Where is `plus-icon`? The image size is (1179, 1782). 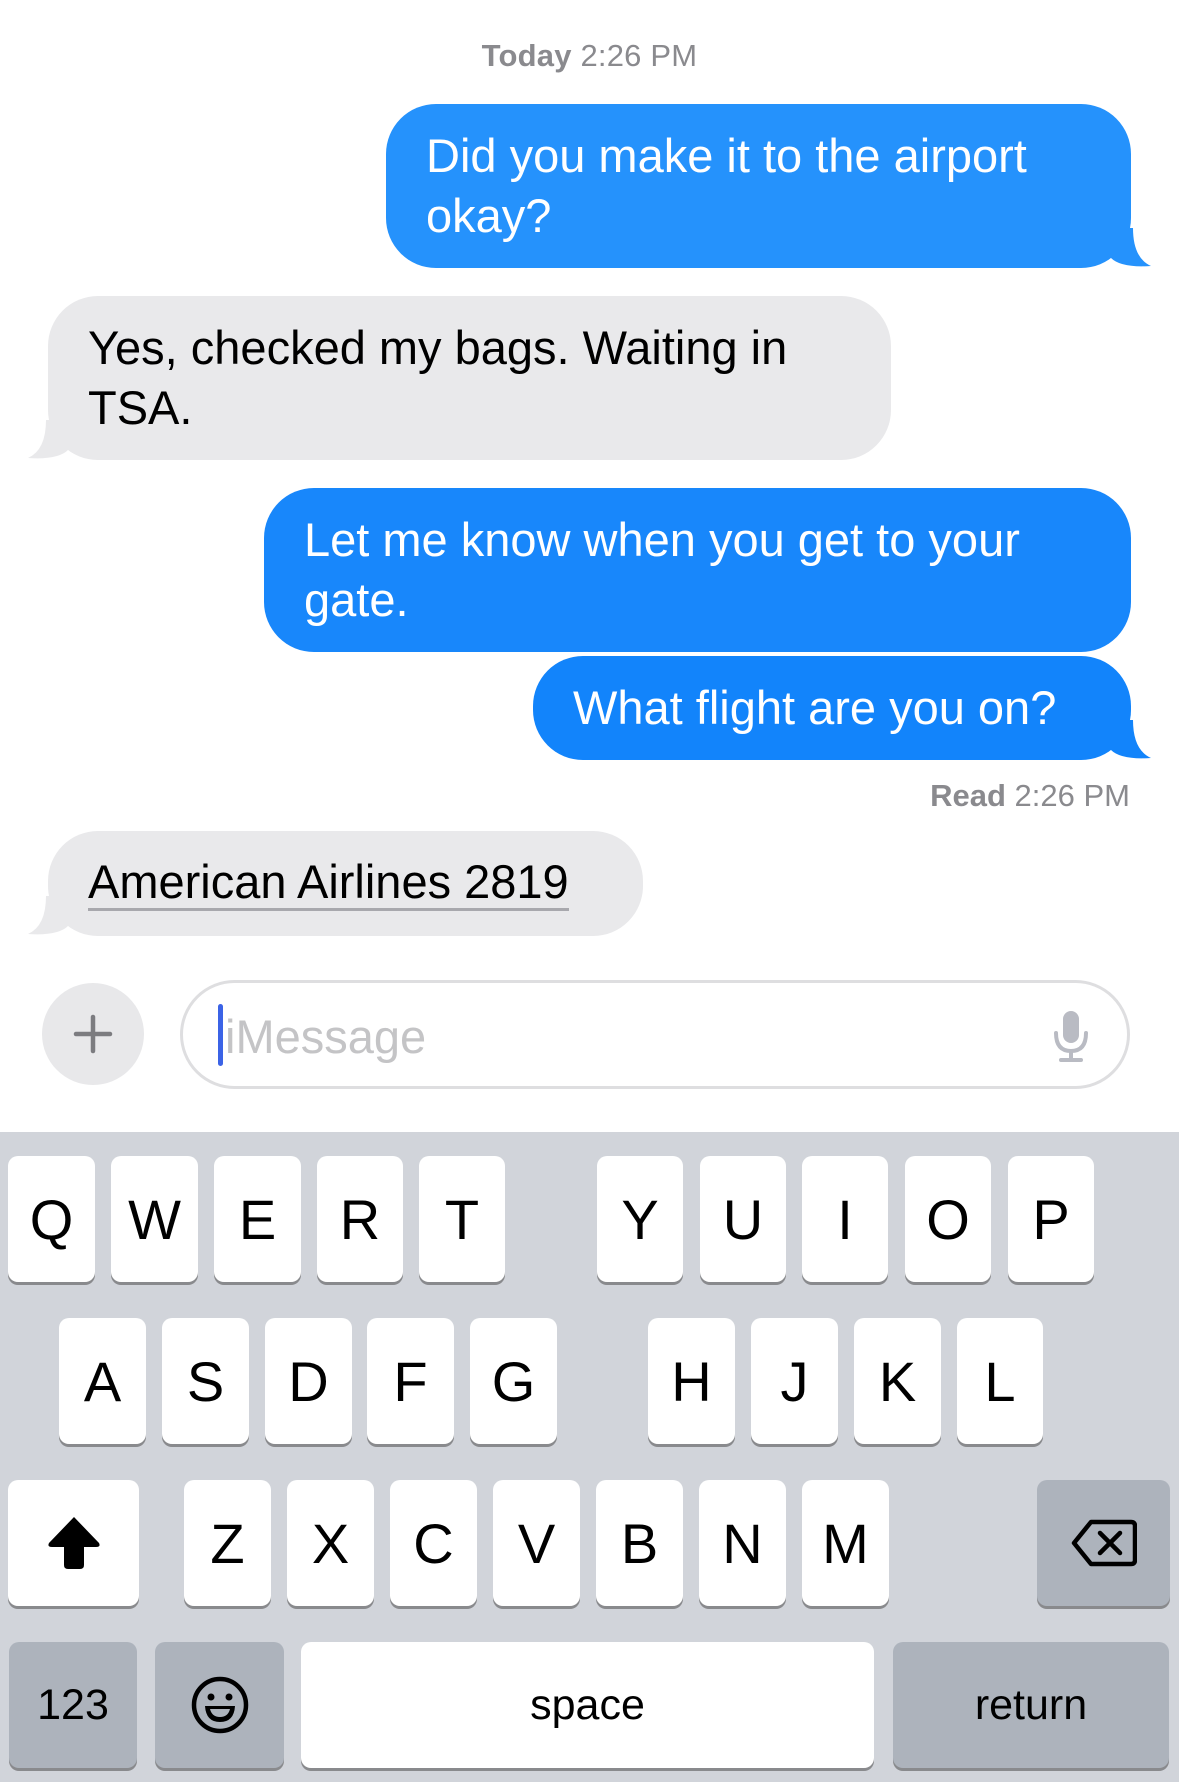
plus-icon is located at coordinates (93, 1034).